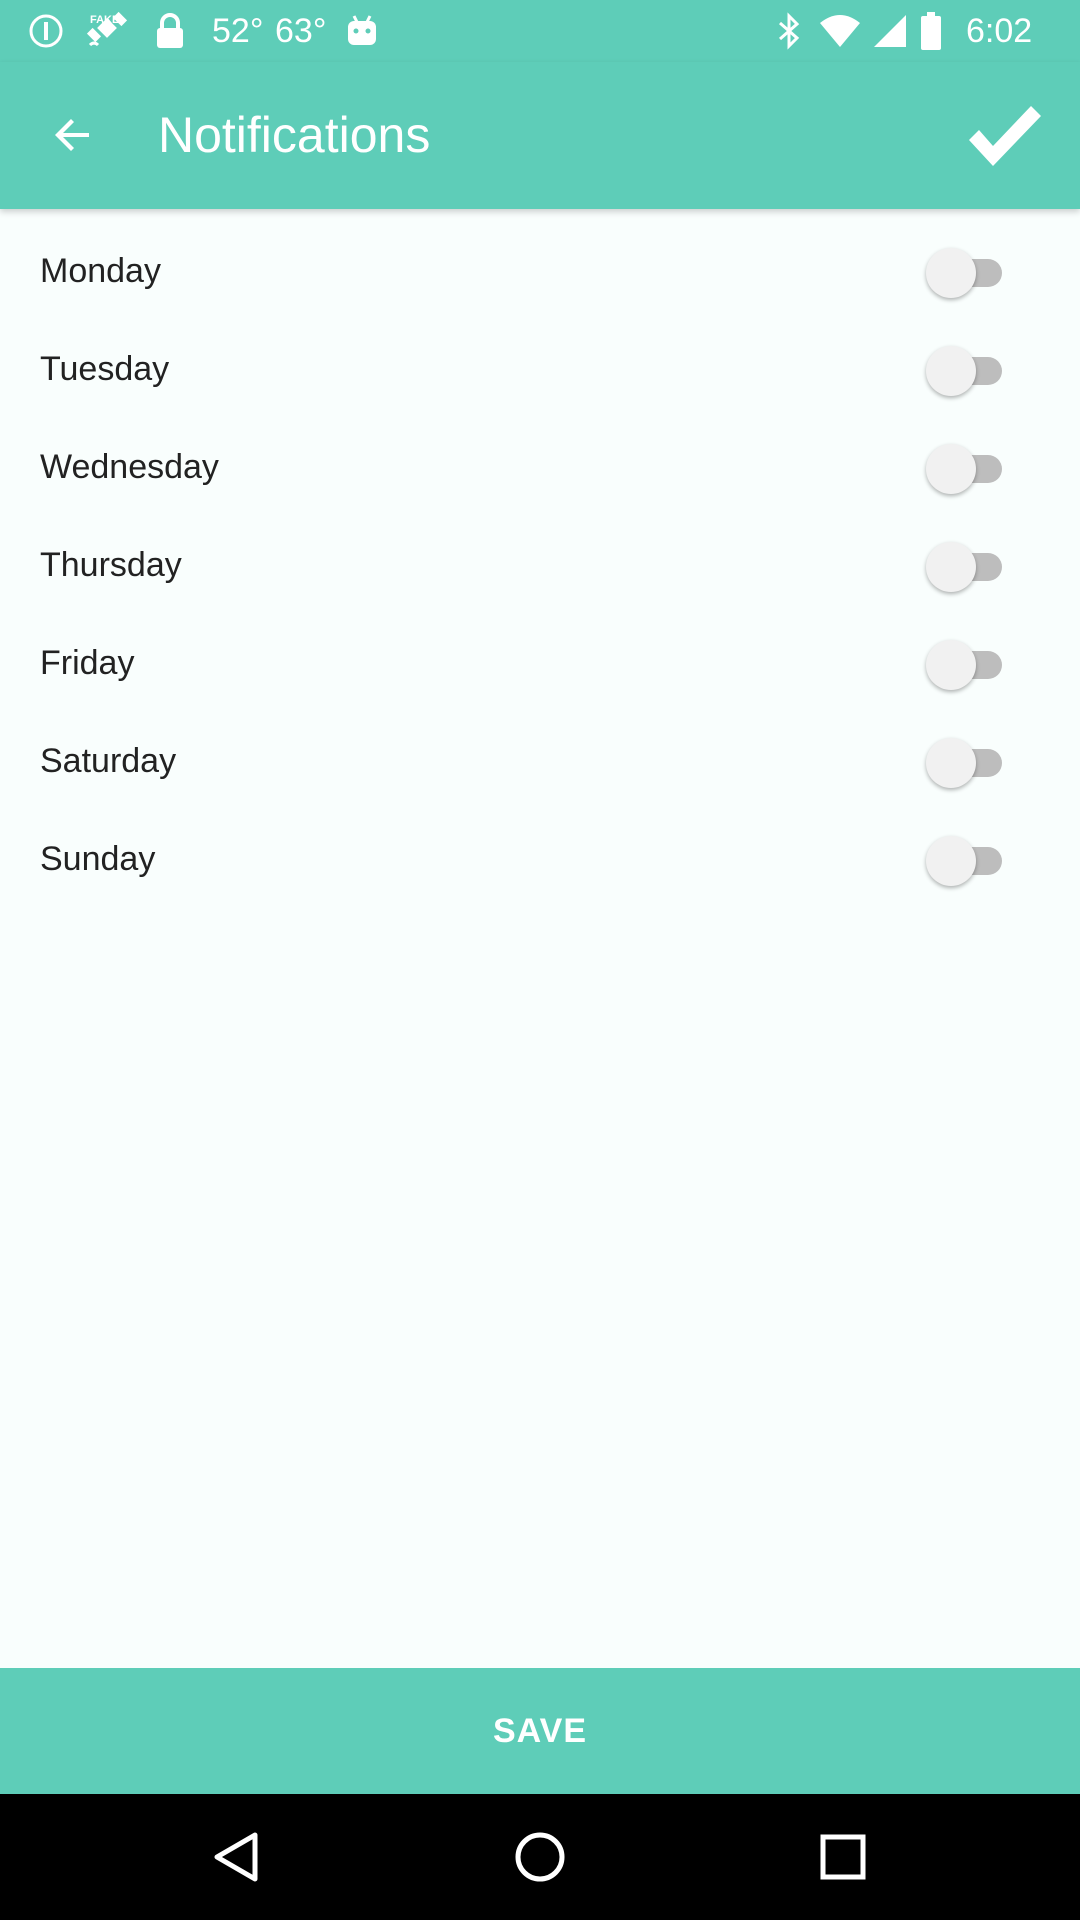 The width and height of the screenshot is (1080, 1920). What do you see at coordinates (98, 859) in the screenshot?
I see `day-label: Sunday` at bounding box center [98, 859].